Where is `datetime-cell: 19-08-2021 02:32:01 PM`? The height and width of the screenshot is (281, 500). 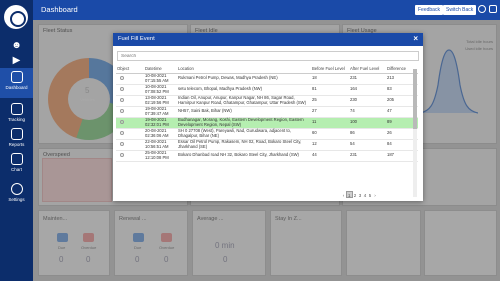
datetime-cell: 19-08-2021 02:32:01 PM is located at coordinates (160, 123).